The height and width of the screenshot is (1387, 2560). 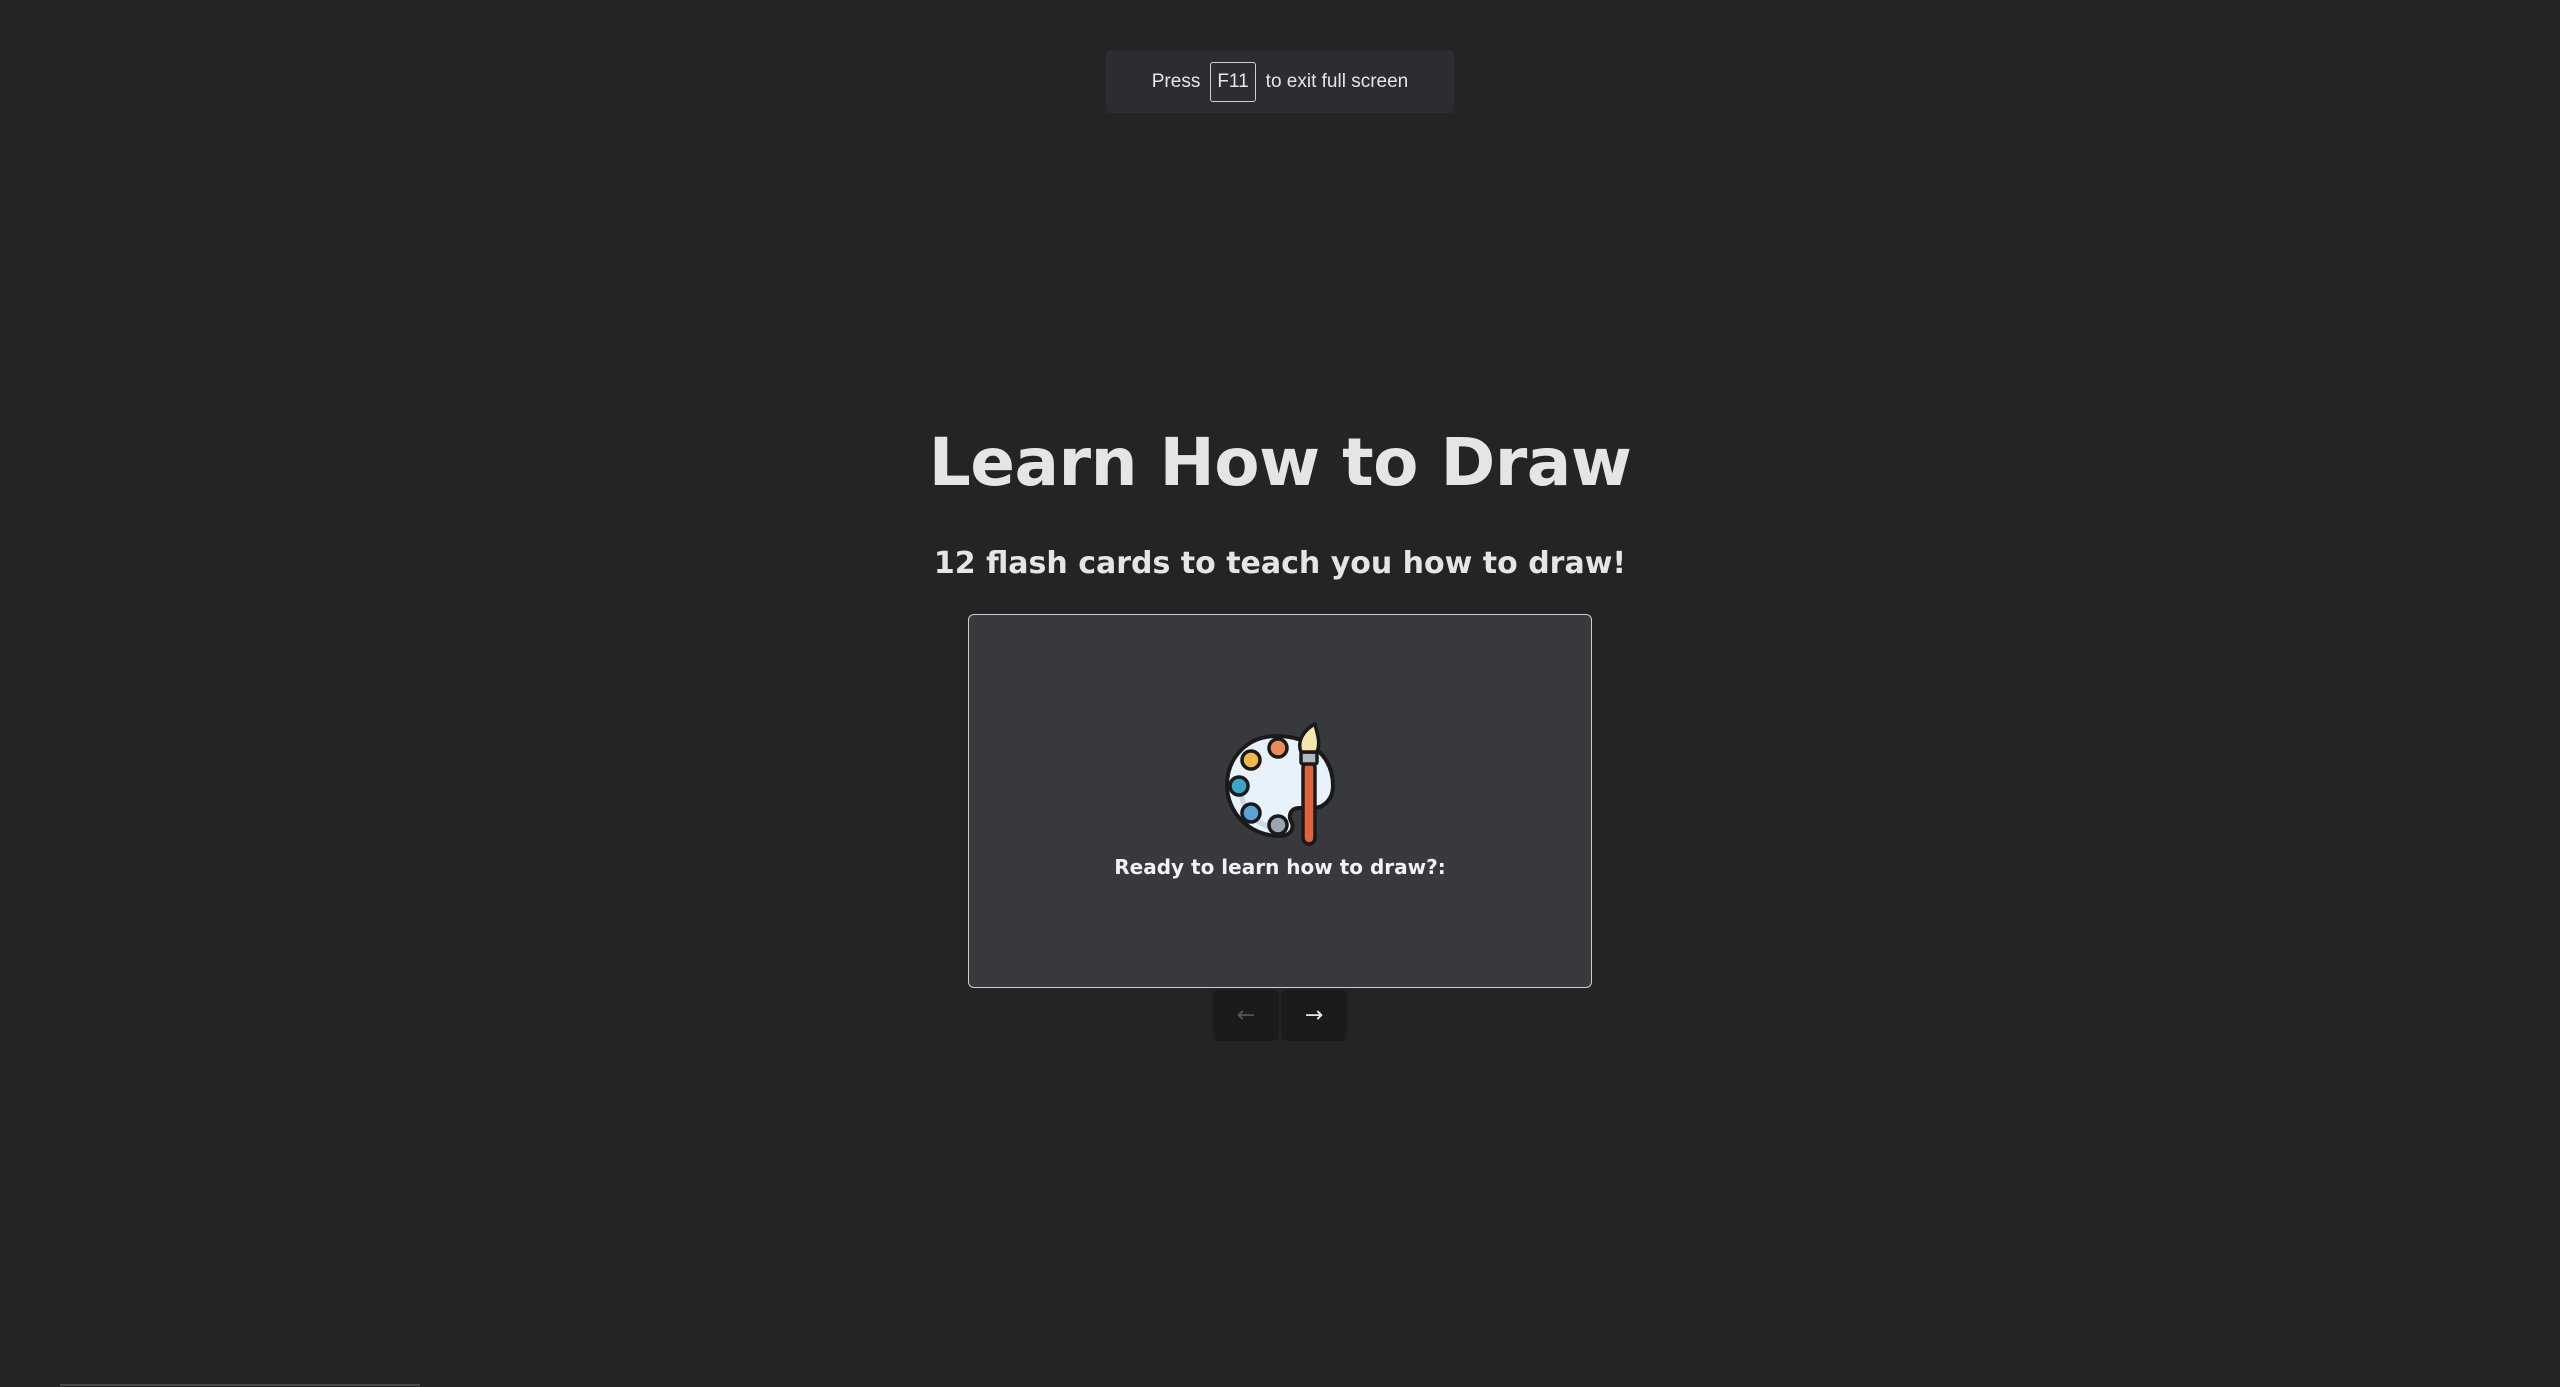 I want to click on next-card-button: →, so click(x=1314, y=1015).